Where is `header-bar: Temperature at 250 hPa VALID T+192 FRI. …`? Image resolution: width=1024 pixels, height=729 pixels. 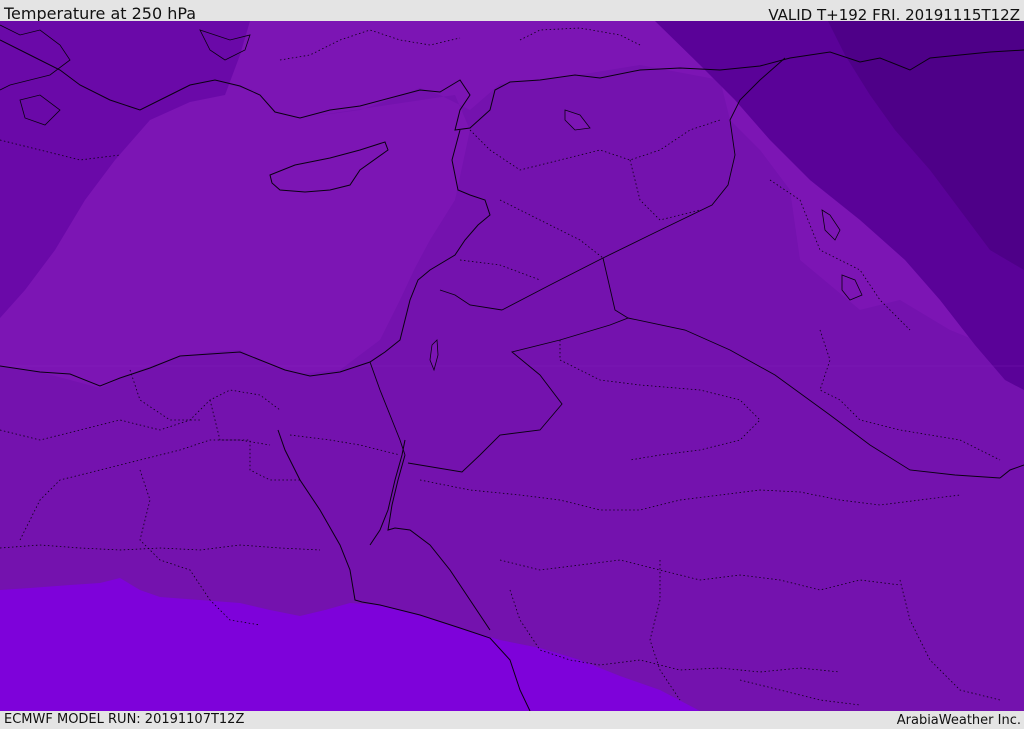 header-bar: Temperature at 250 hPa VALID T+192 FRI. … is located at coordinates (512, 12).